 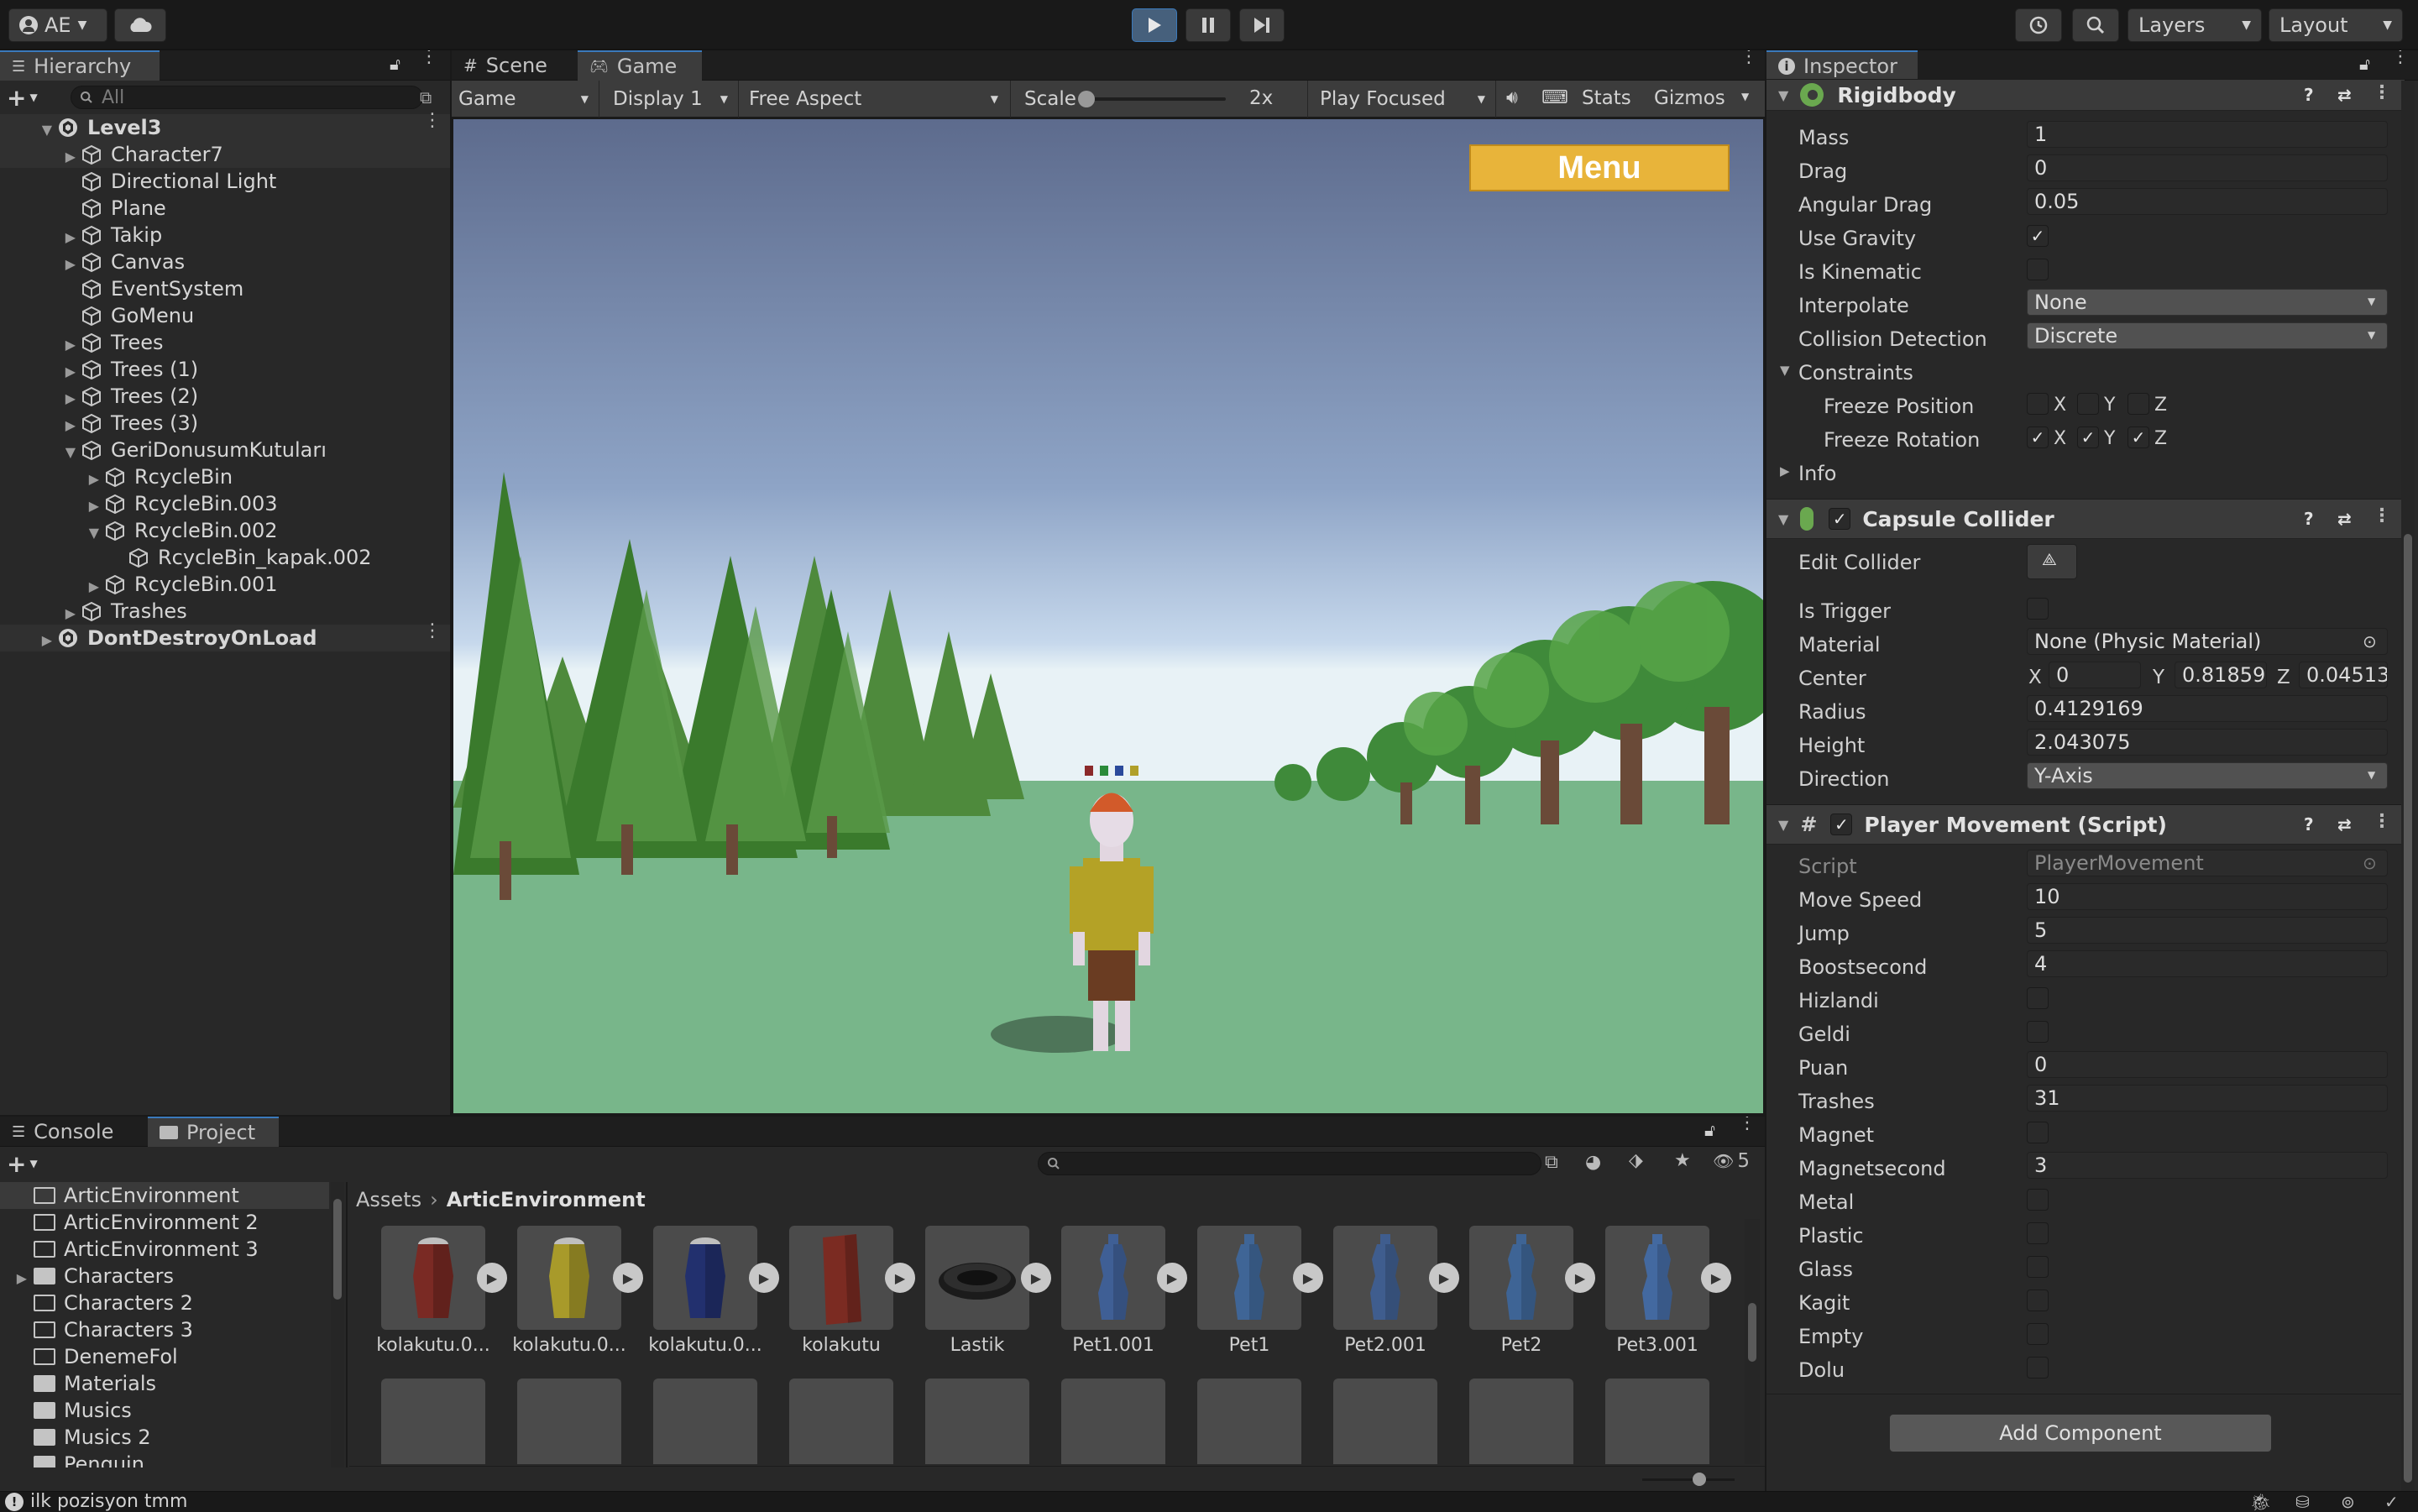 What do you see at coordinates (1682, 1160) in the screenshot?
I see `favorite-star-icon: ★` at bounding box center [1682, 1160].